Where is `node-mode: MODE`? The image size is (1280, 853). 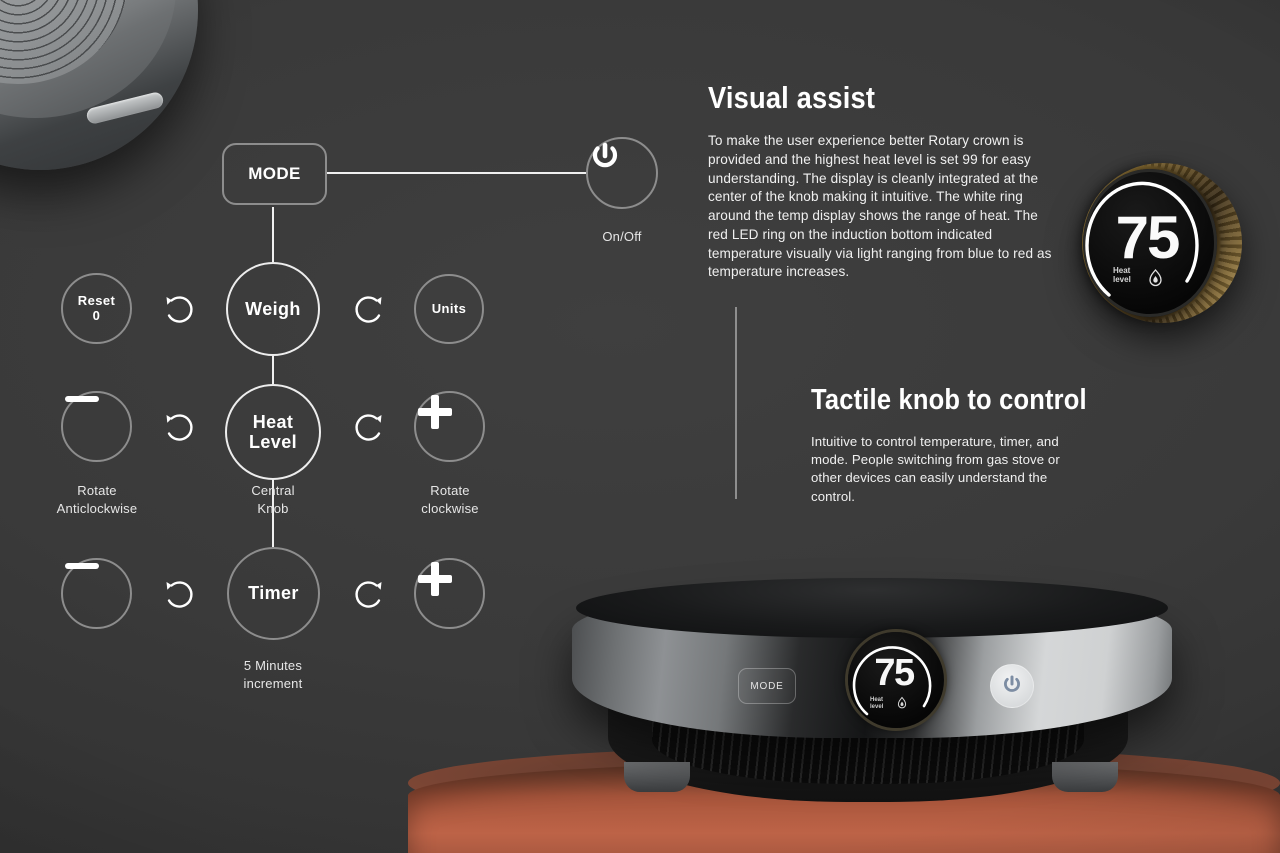 node-mode: MODE is located at coordinates (274, 174).